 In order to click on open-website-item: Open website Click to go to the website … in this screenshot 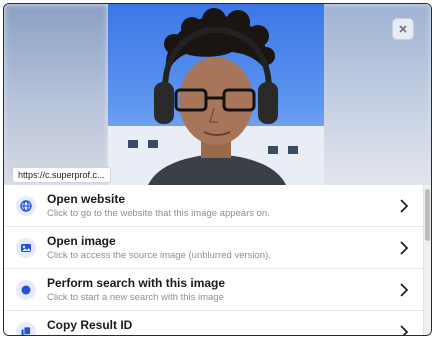, I will do `click(214, 206)`.